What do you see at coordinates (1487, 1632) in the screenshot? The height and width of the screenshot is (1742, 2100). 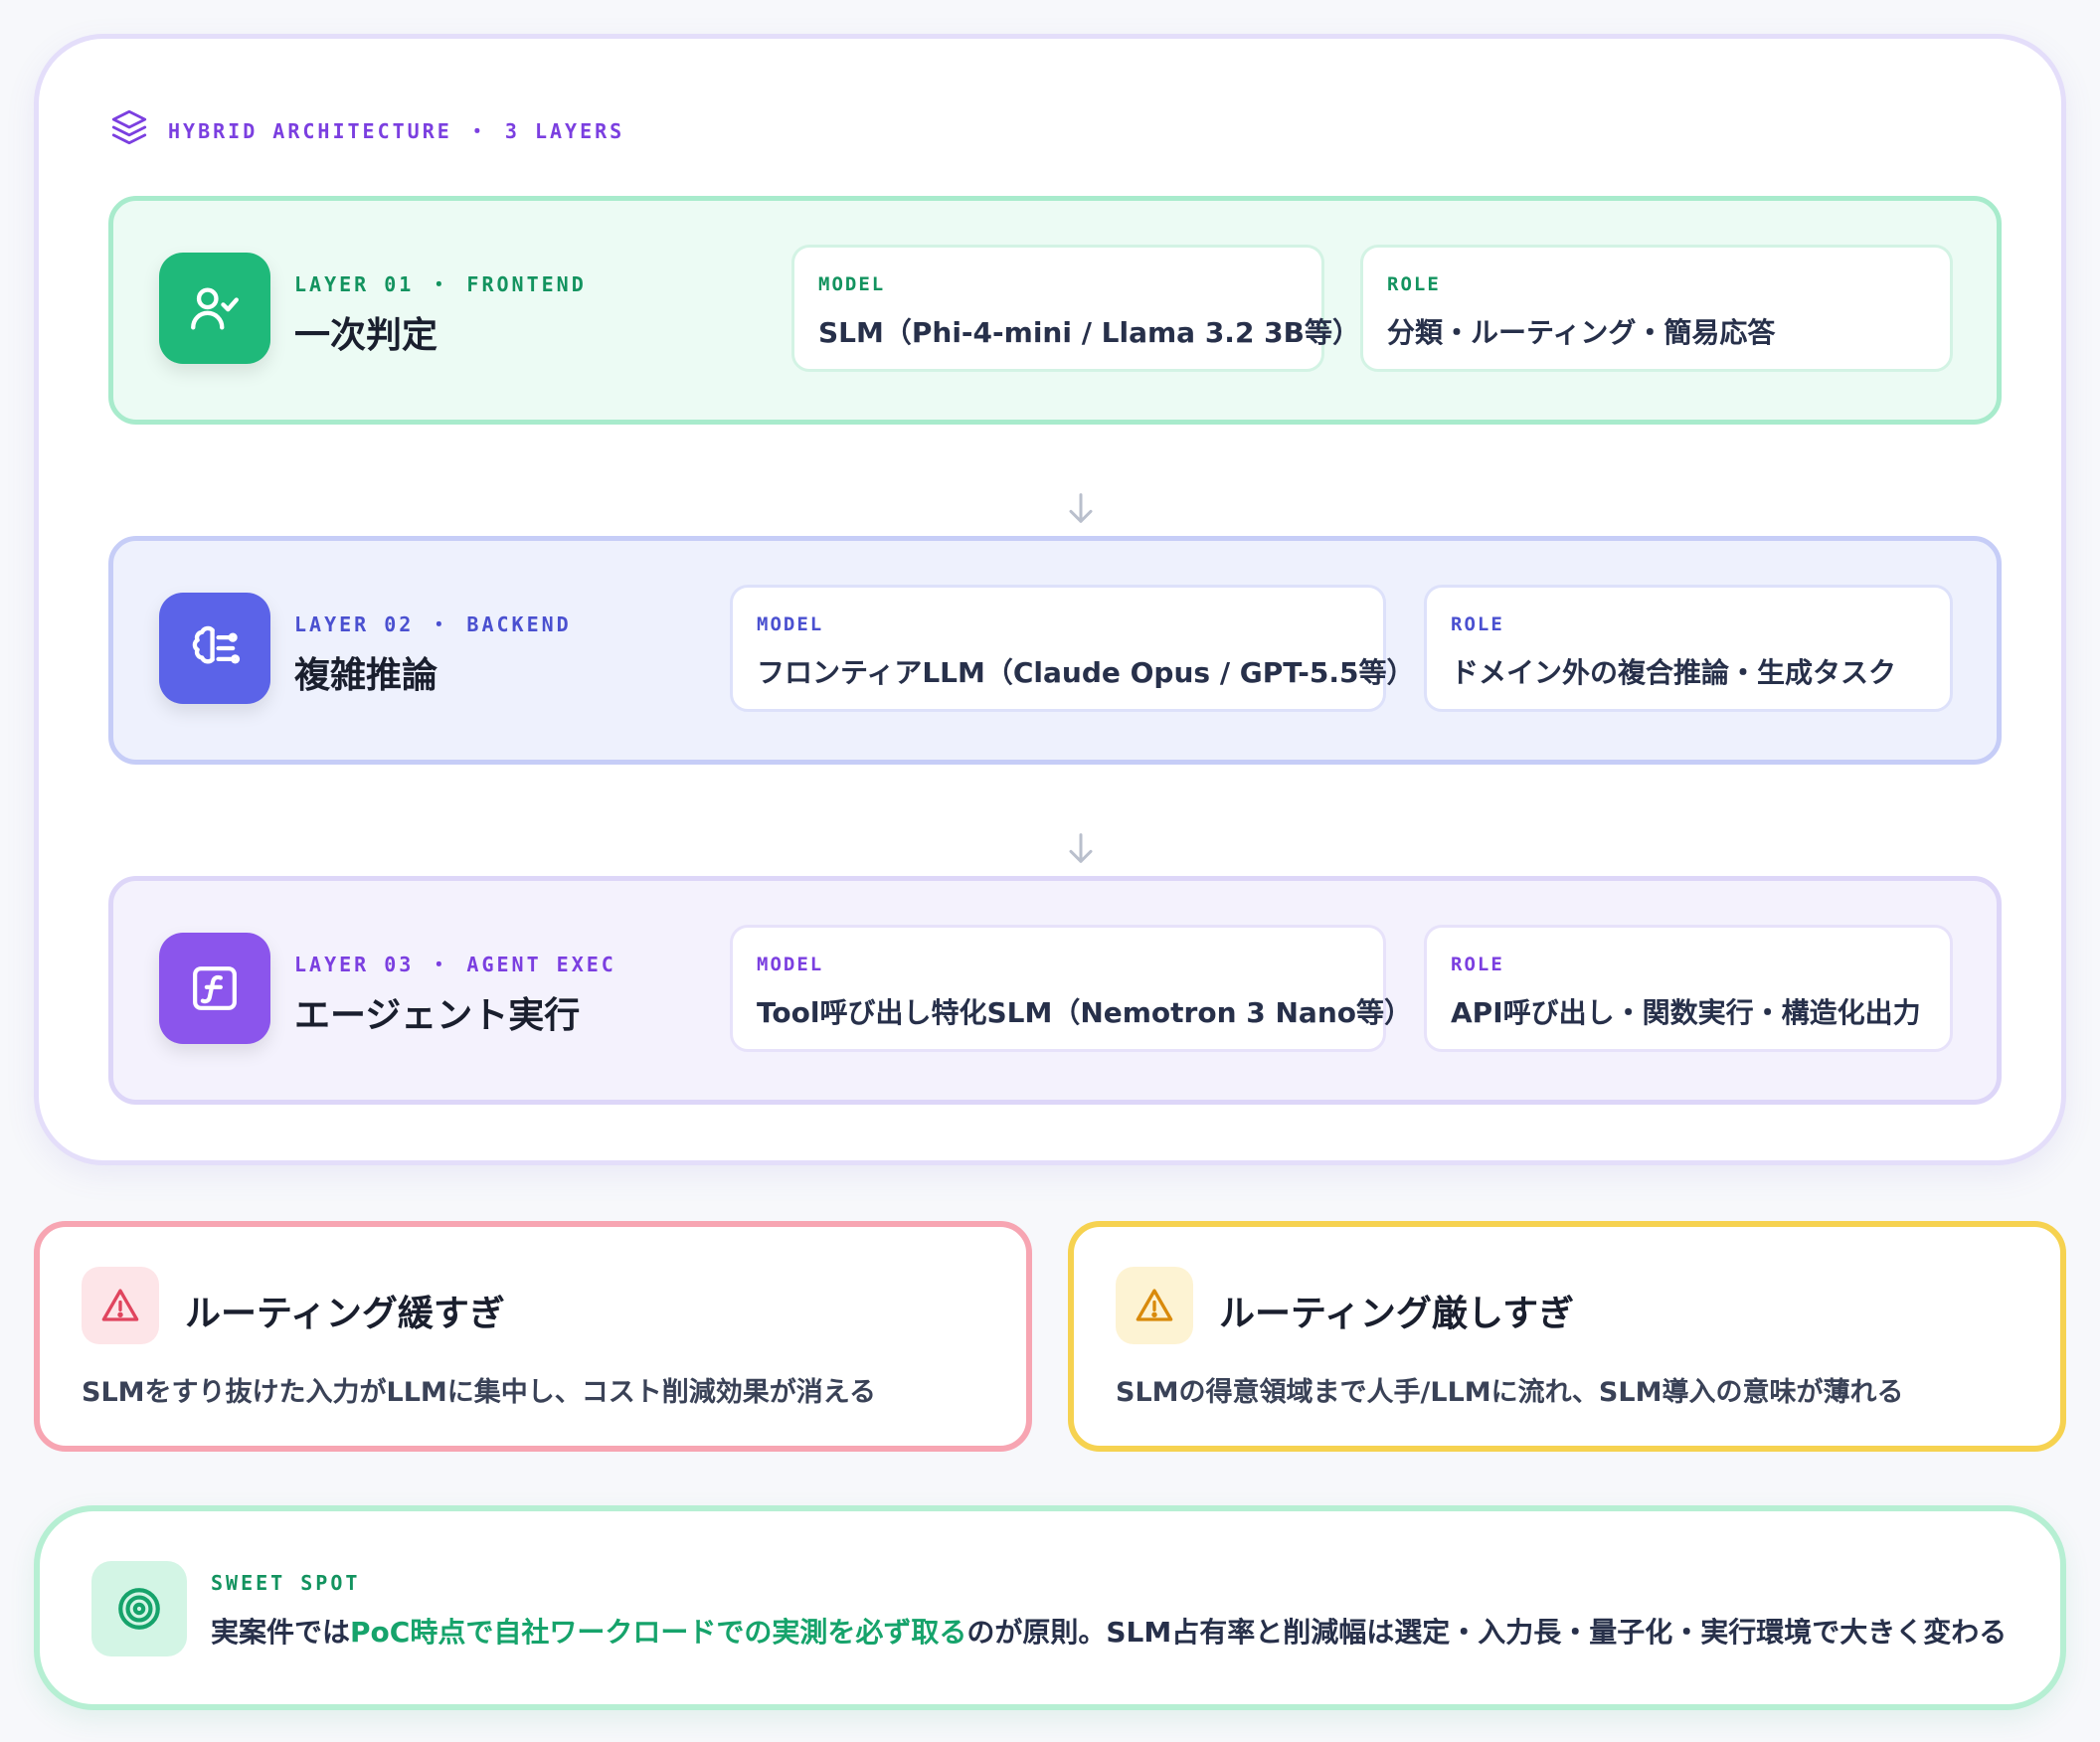 I see `sweet-spot-text-after: のが原則。SLM占有率と削減幅は選定・入力長・量子化・実行環境で大きく変わる` at bounding box center [1487, 1632].